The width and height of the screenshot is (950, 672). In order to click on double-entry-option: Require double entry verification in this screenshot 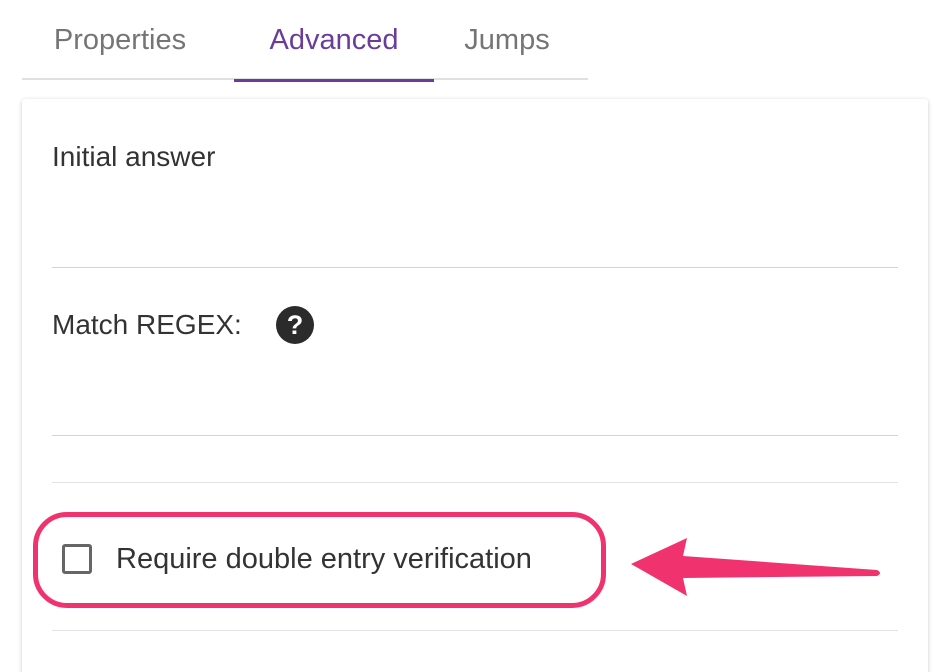, I will do `click(297, 559)`.